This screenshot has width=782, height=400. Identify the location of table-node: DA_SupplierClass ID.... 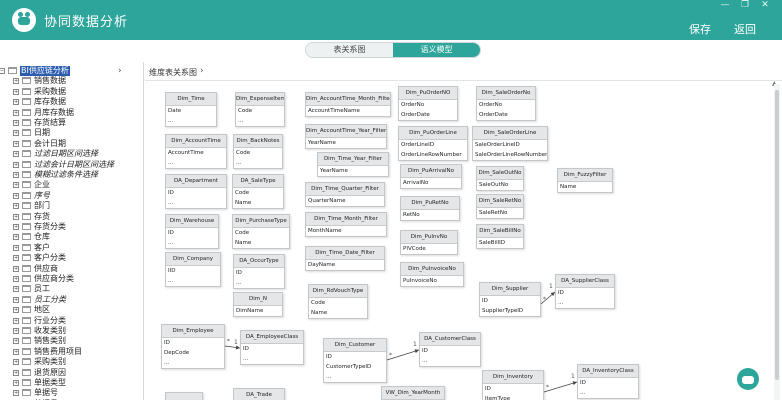
(585, 291).